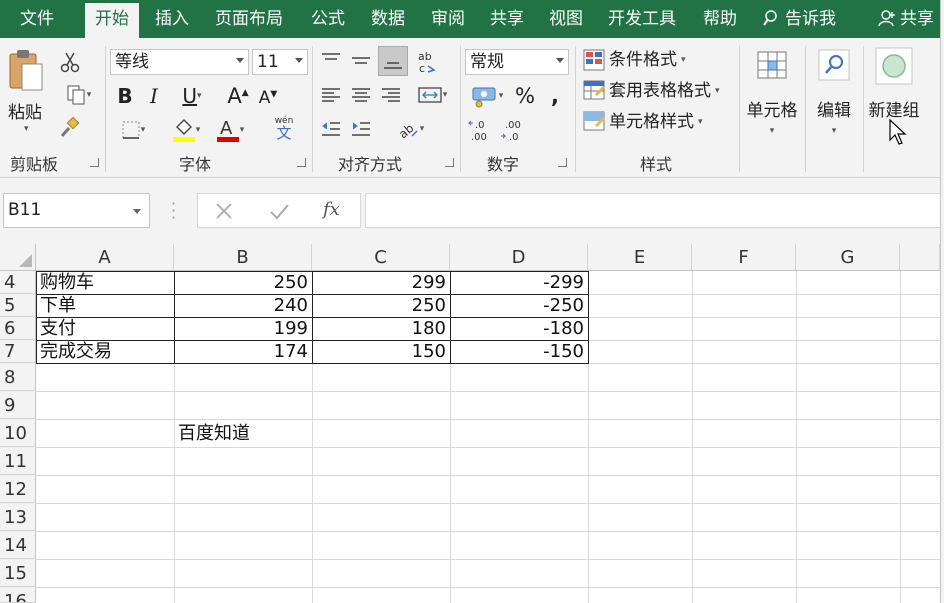  Describe the element at coordinates (834, 99) in the screenshot. I see `editing-button: 编辑 ▾` at that location.